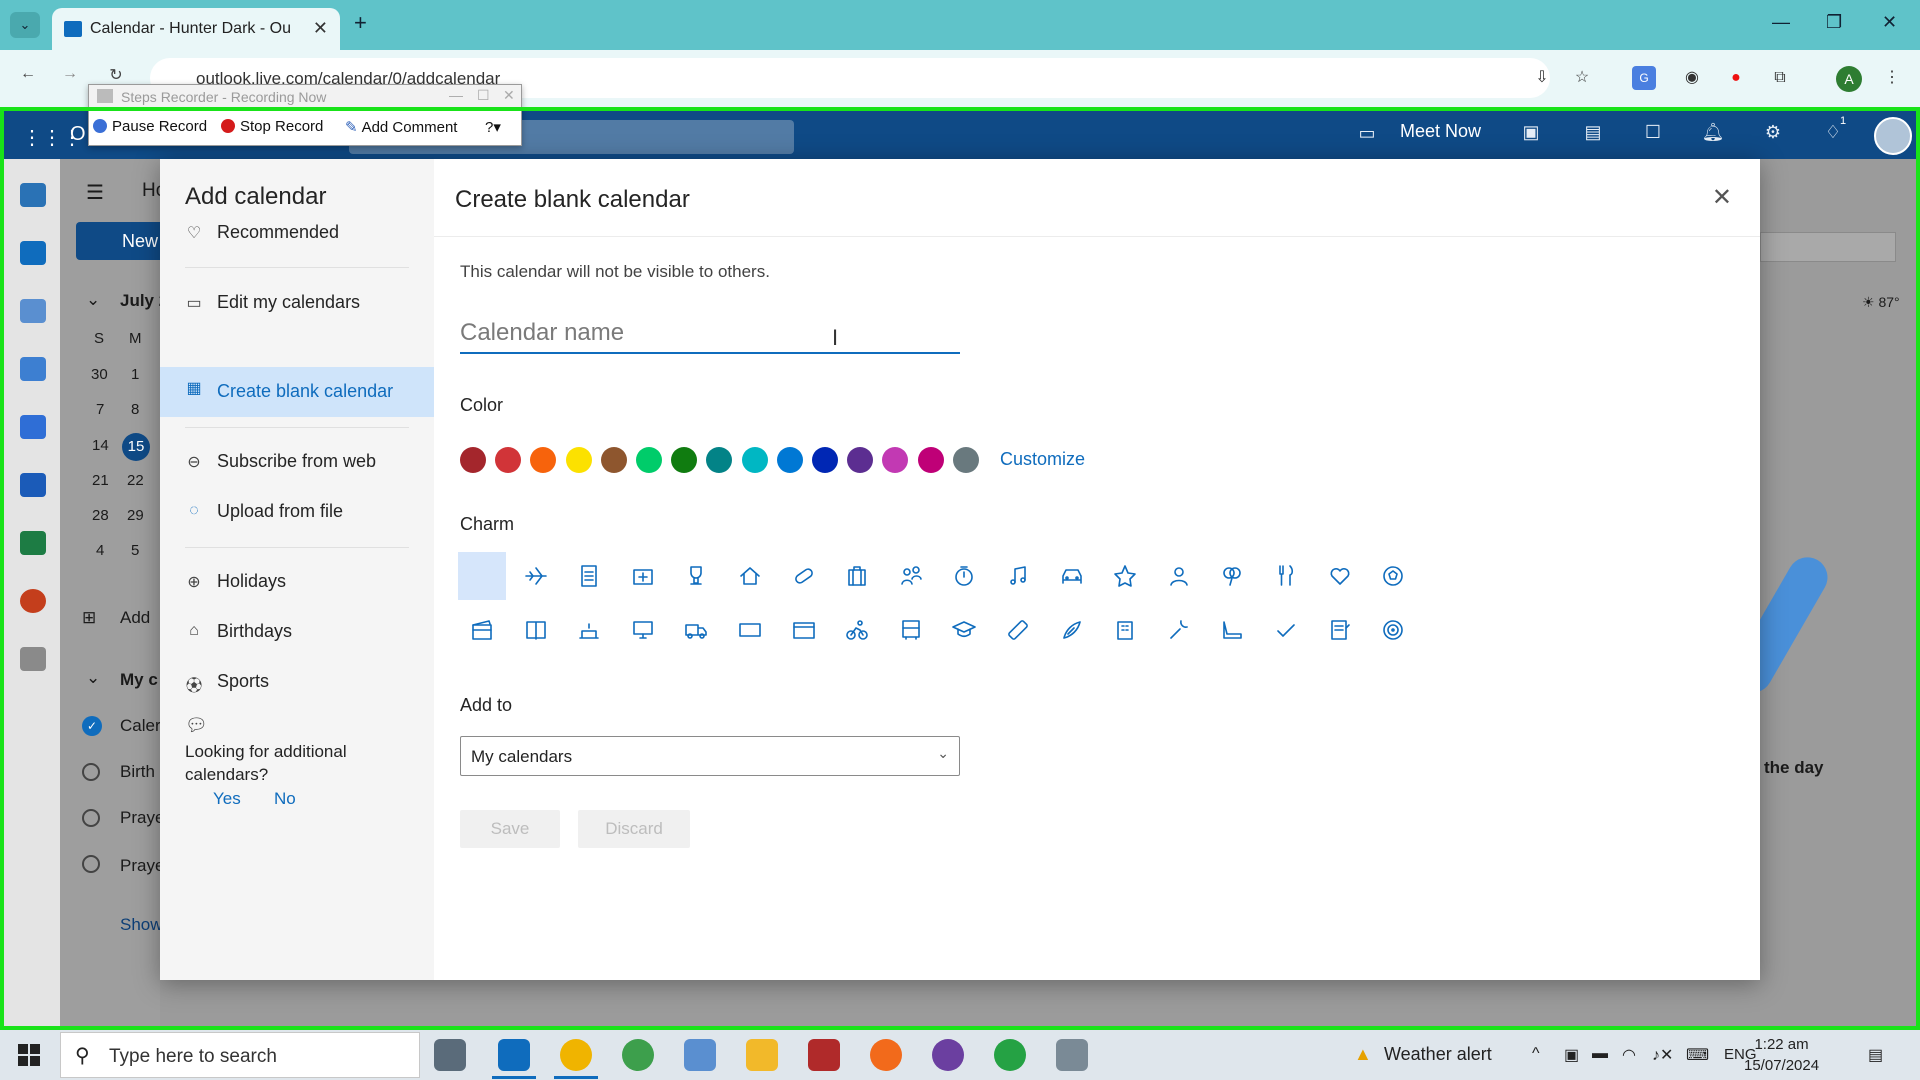 Image resolution: width=1920 pixels, height=1080 pixels. What do you see at coordinates (1697, 1055) in the screenshot?
I see `keyboard-icon: ⌨` at bounding box center [1697, 1055].